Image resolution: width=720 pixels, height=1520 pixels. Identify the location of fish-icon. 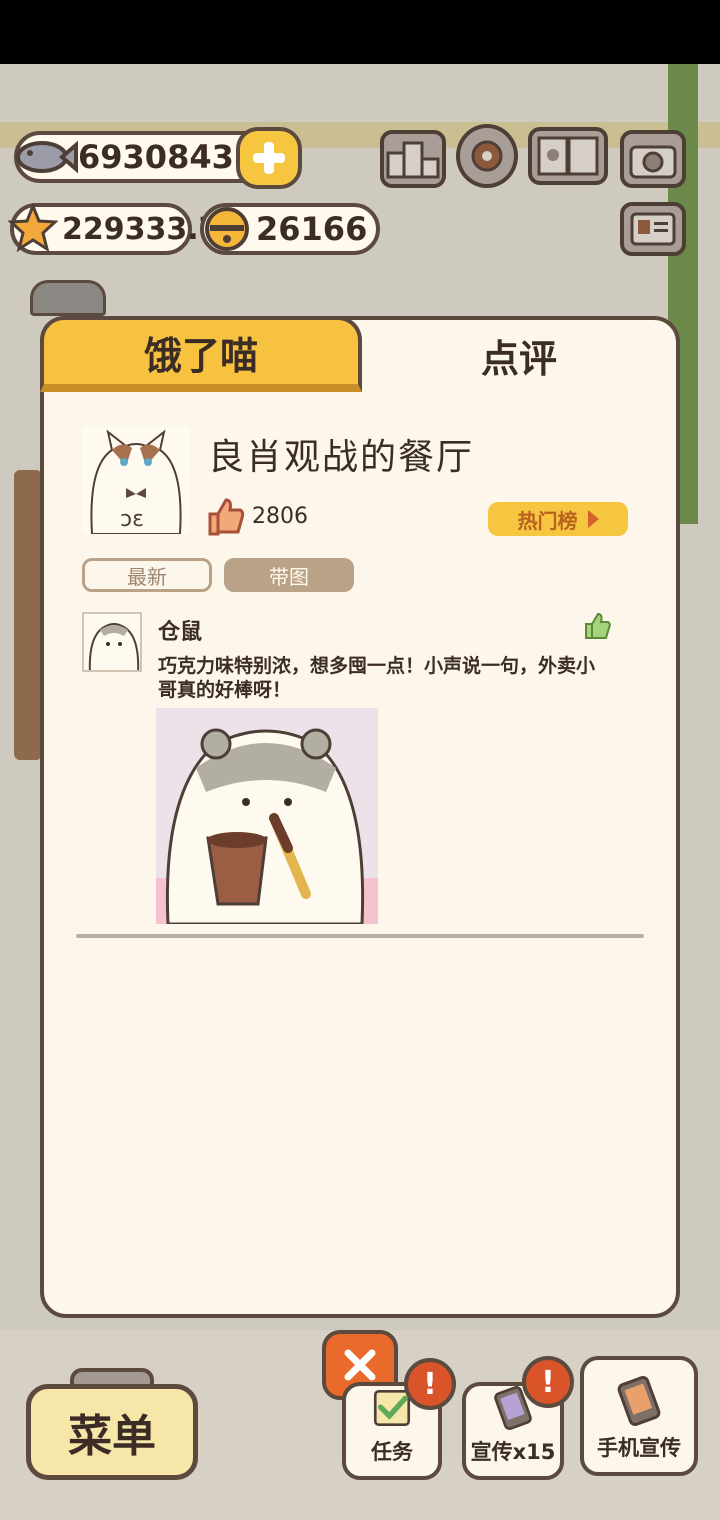
(46, 157).